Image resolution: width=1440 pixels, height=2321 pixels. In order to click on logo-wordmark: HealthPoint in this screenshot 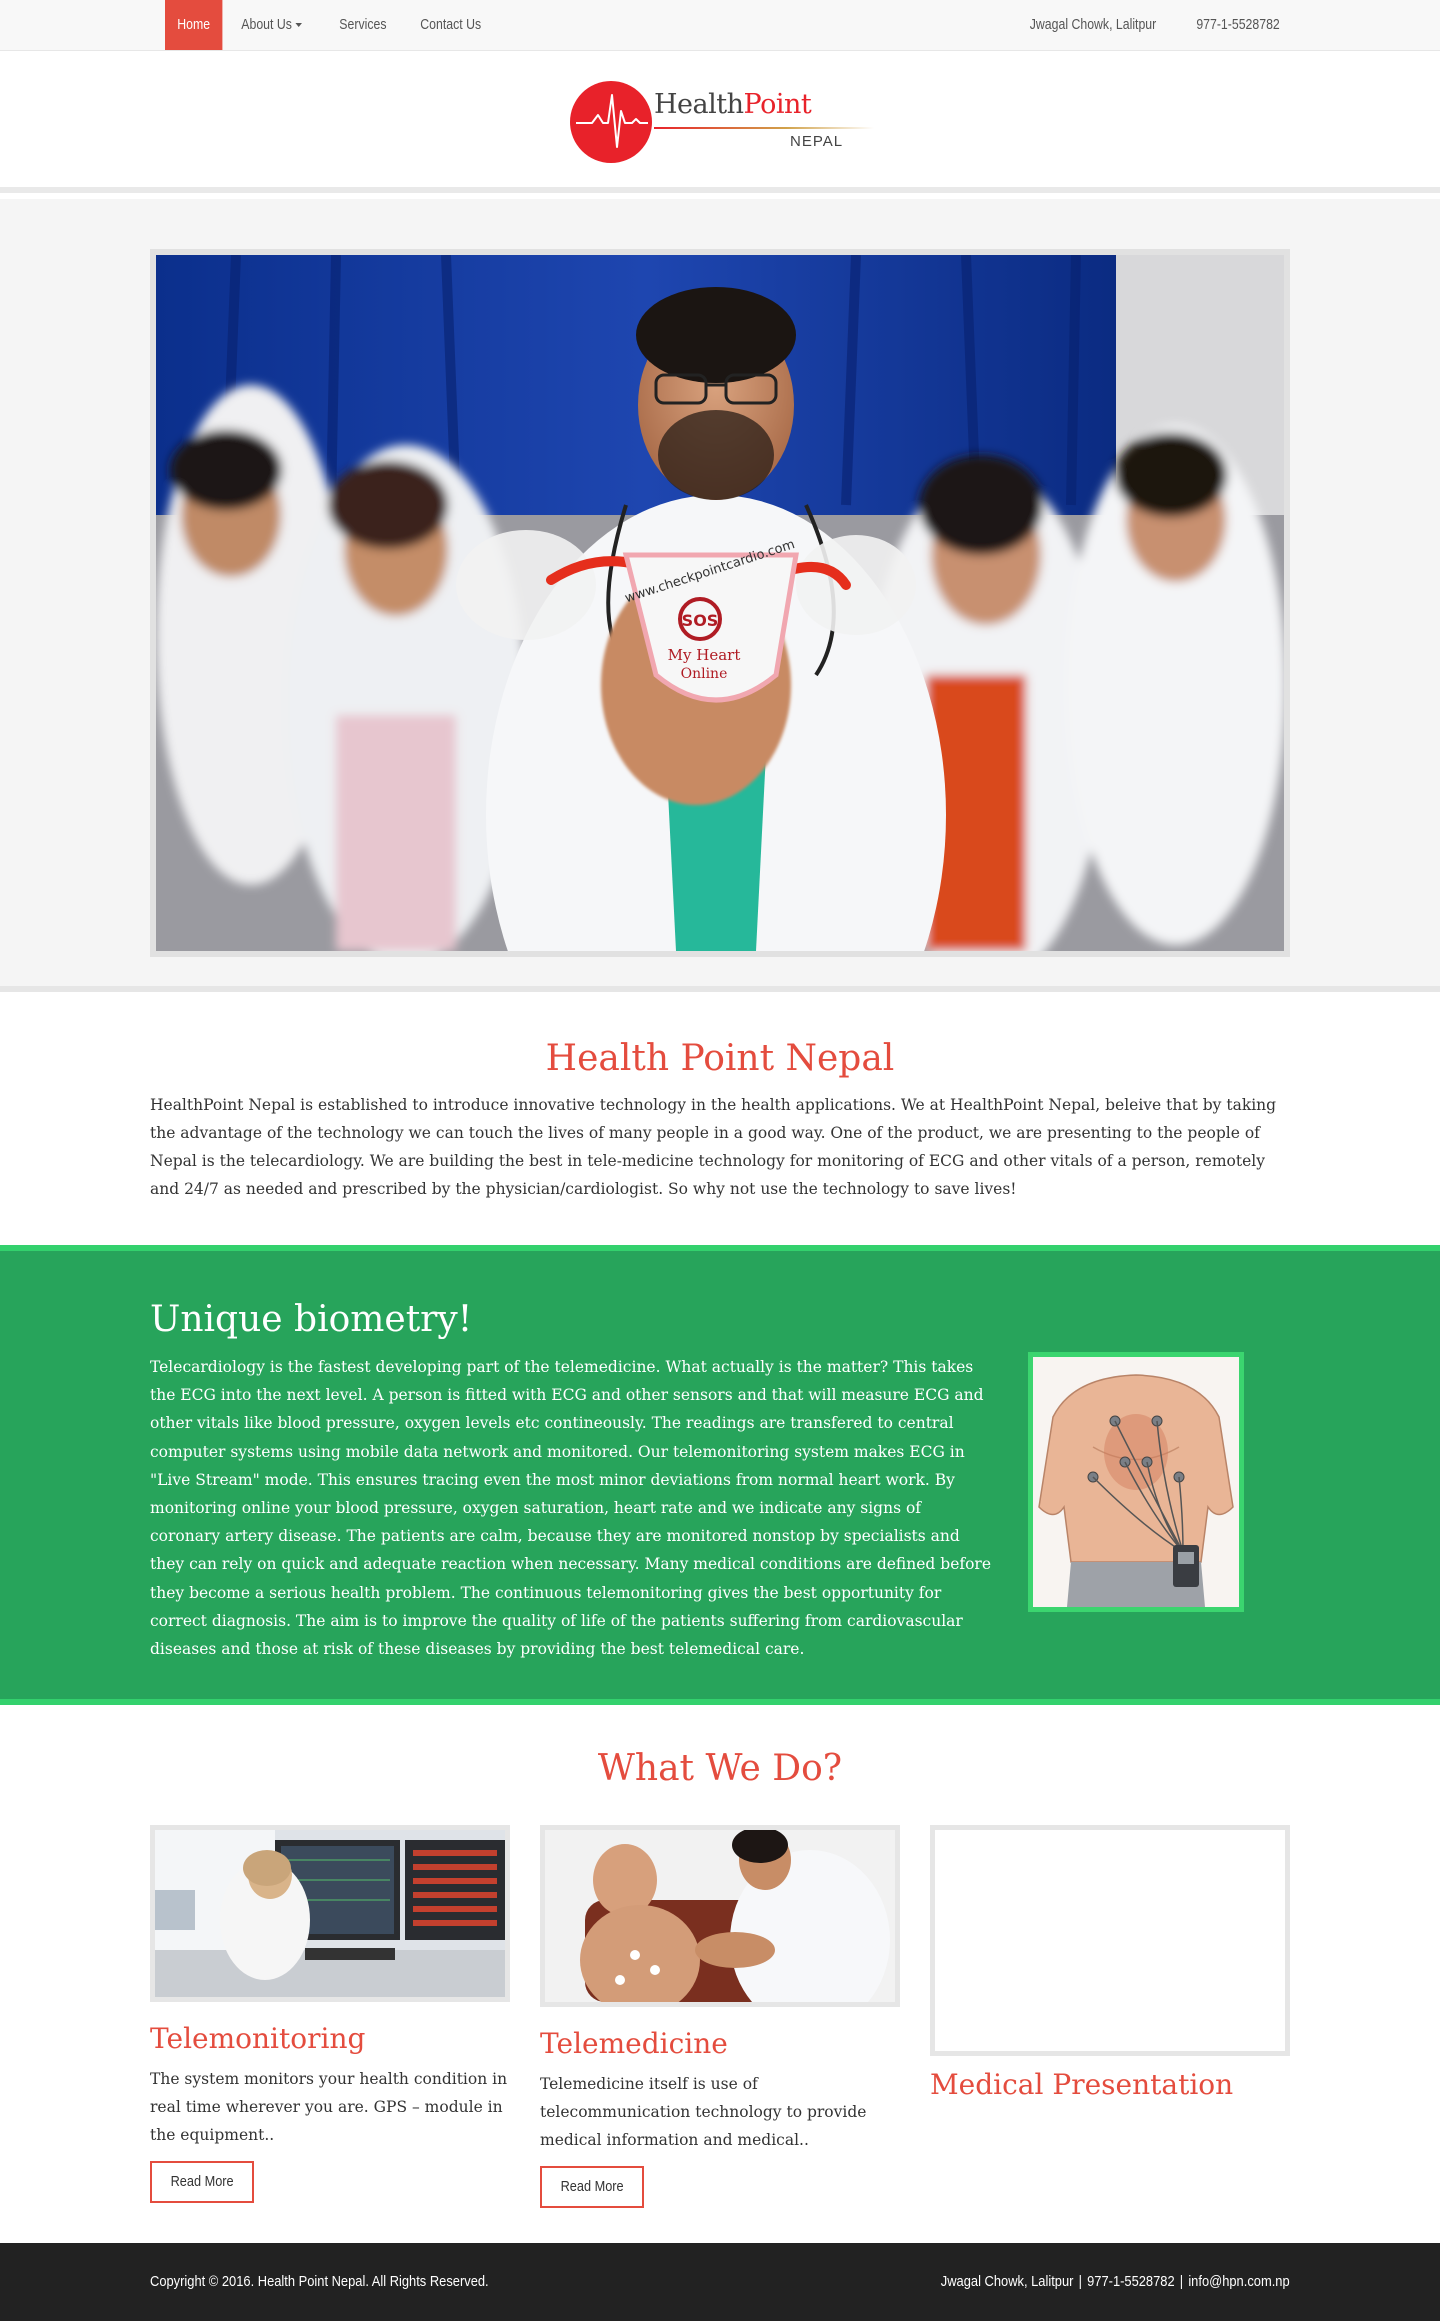, I will do `click(733, 104)`.